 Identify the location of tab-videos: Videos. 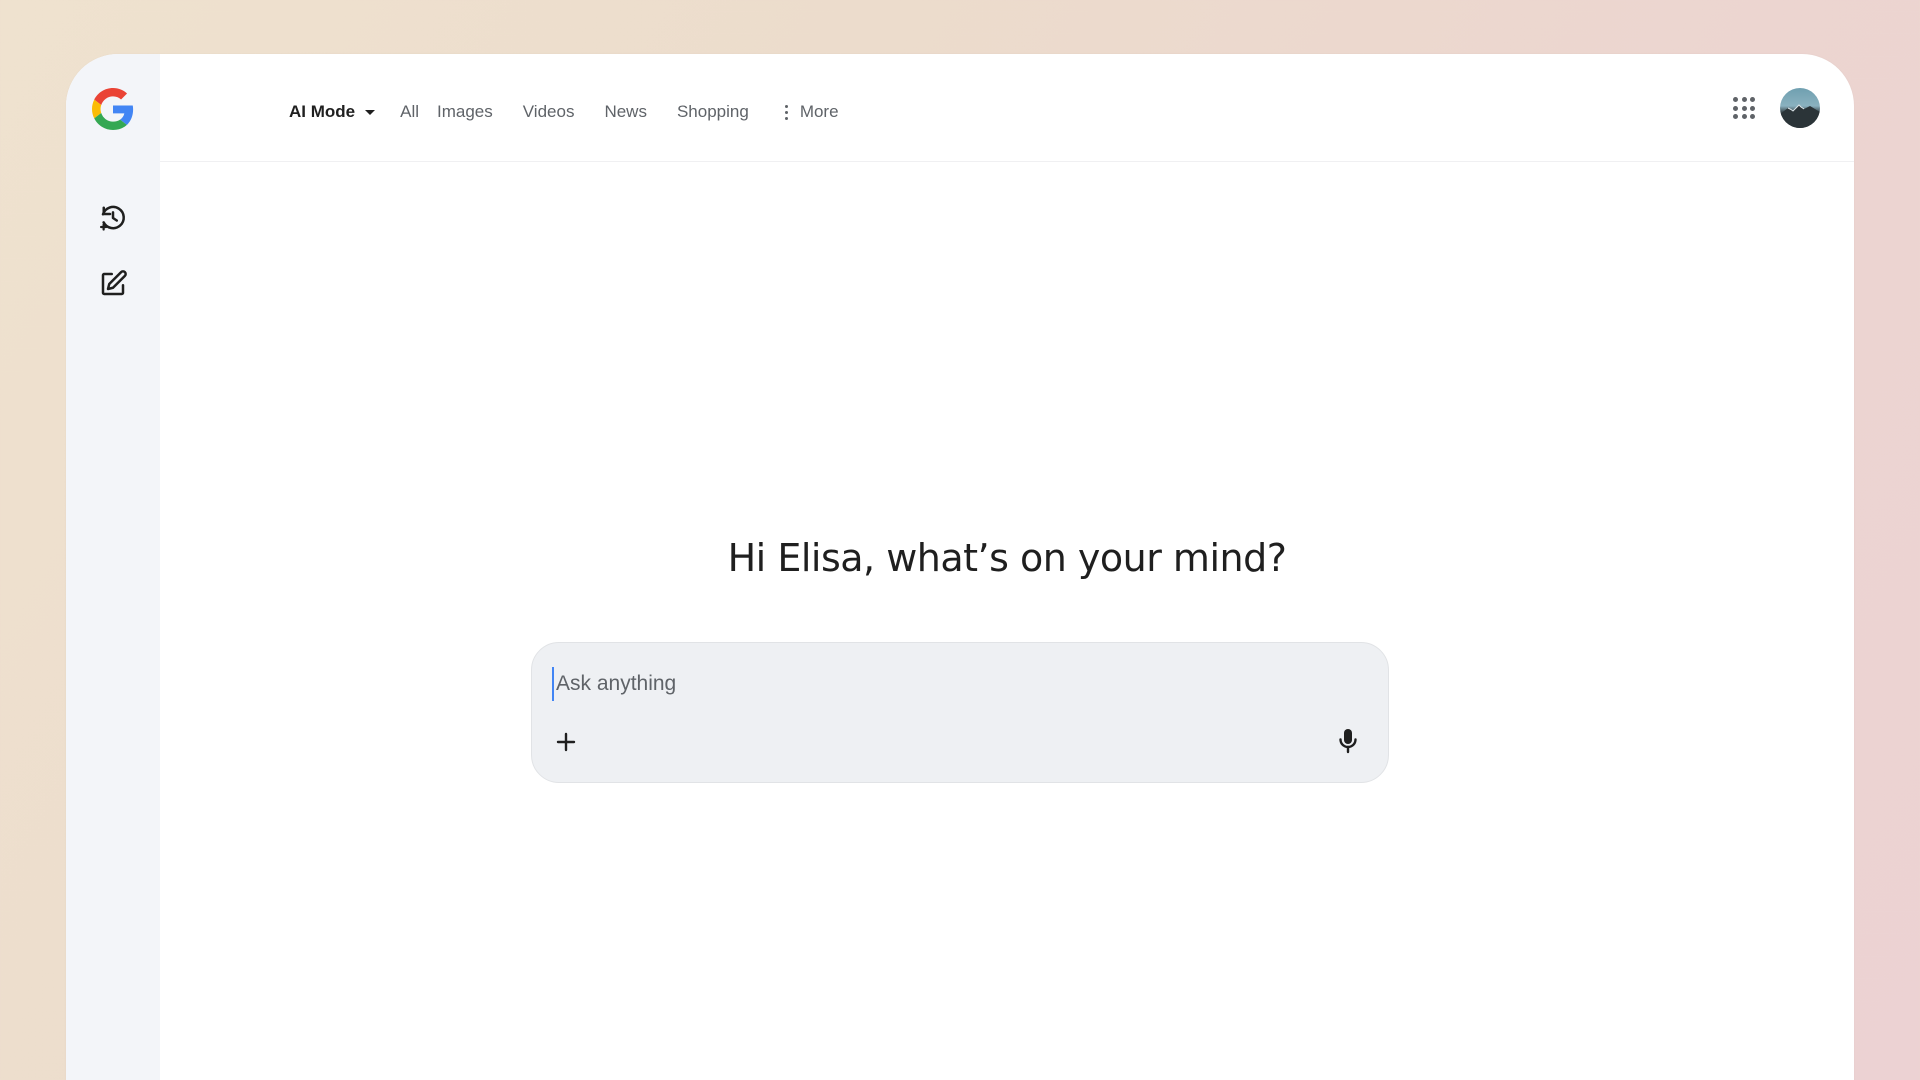
(549, 112).